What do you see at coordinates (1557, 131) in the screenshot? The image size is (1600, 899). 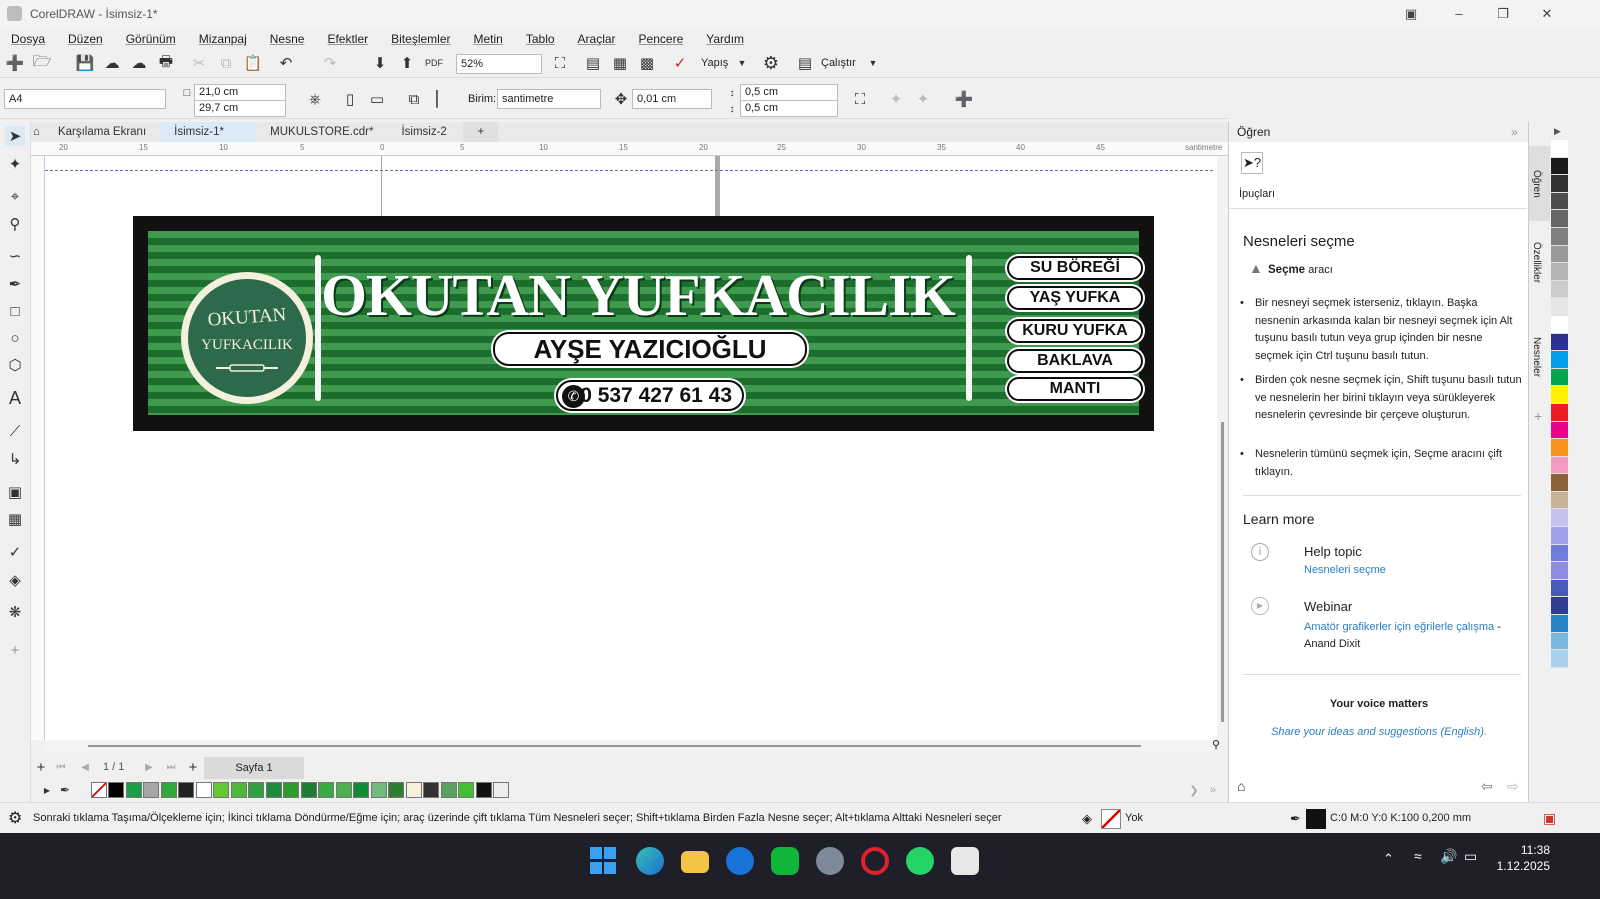 I see `palette-arrow-icon: ▶` at bounding box center [1557, 131].